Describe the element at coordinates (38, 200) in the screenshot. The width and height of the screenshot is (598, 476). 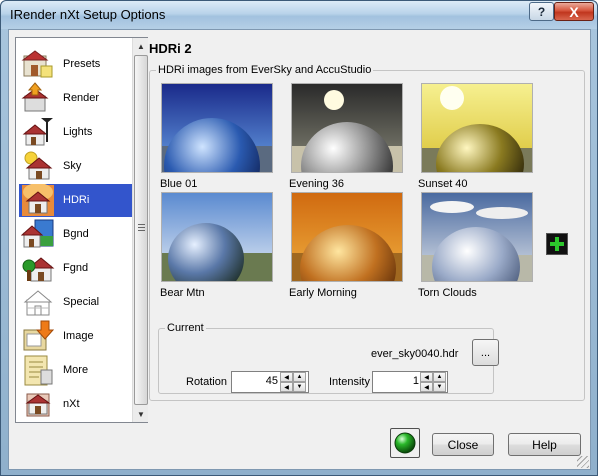
I see `hdri-icon` at that location.